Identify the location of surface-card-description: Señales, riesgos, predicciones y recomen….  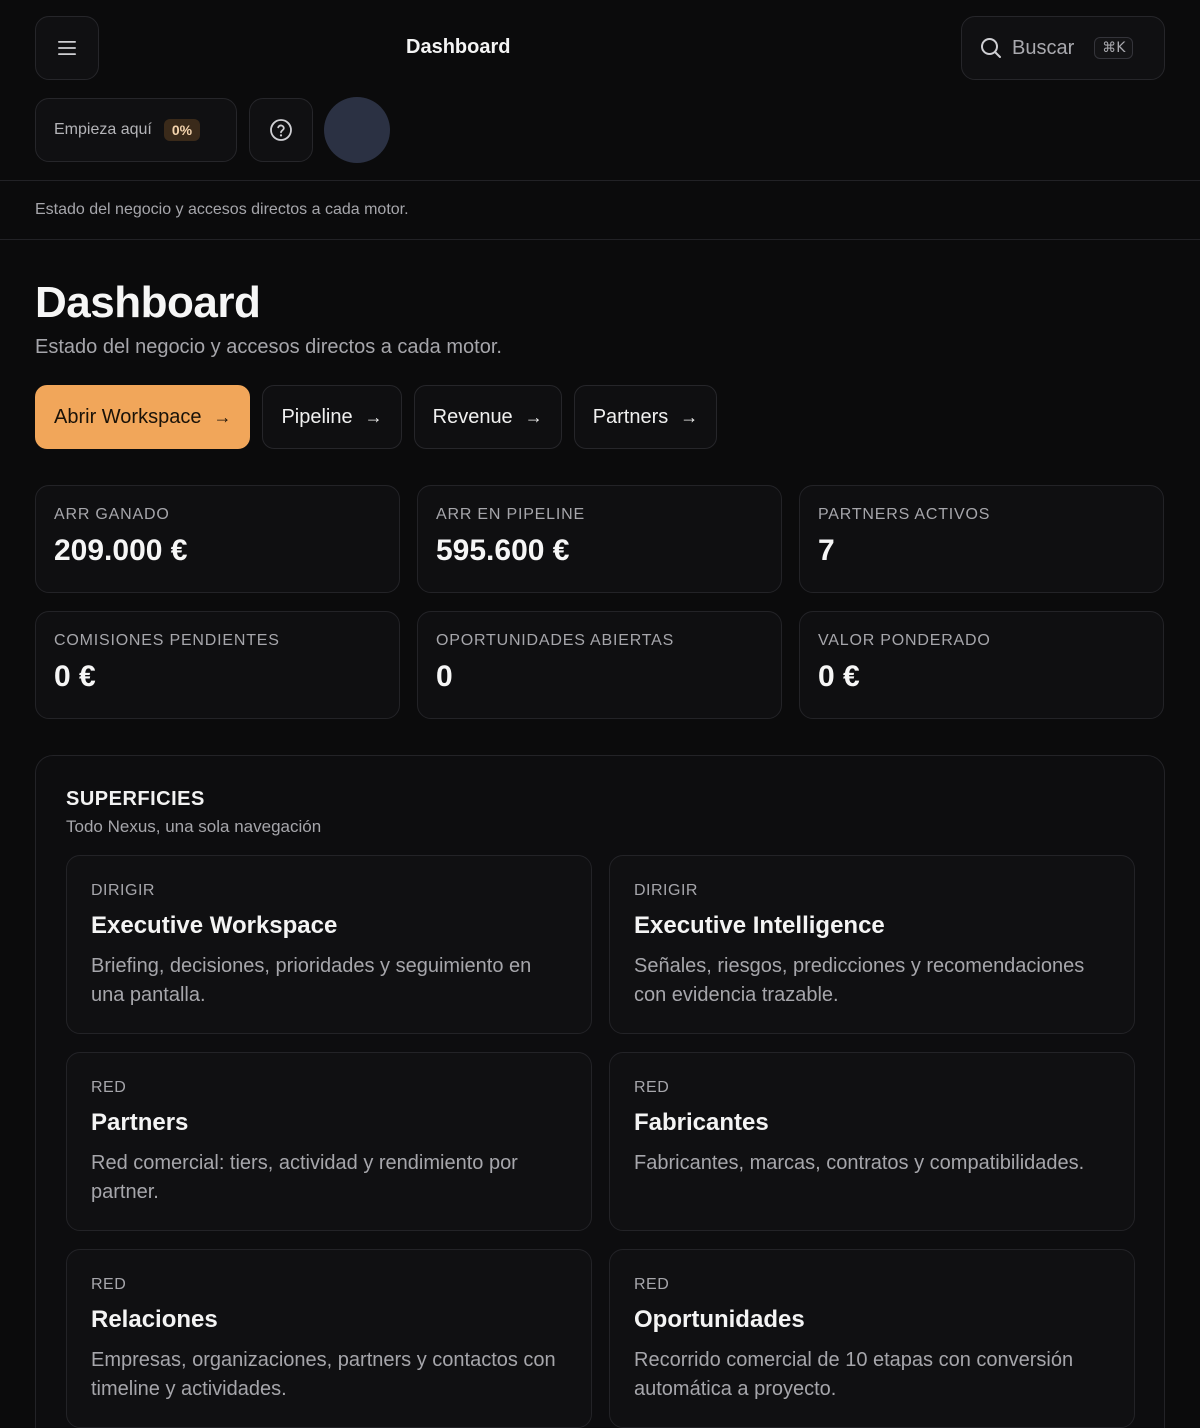
(859, 980).